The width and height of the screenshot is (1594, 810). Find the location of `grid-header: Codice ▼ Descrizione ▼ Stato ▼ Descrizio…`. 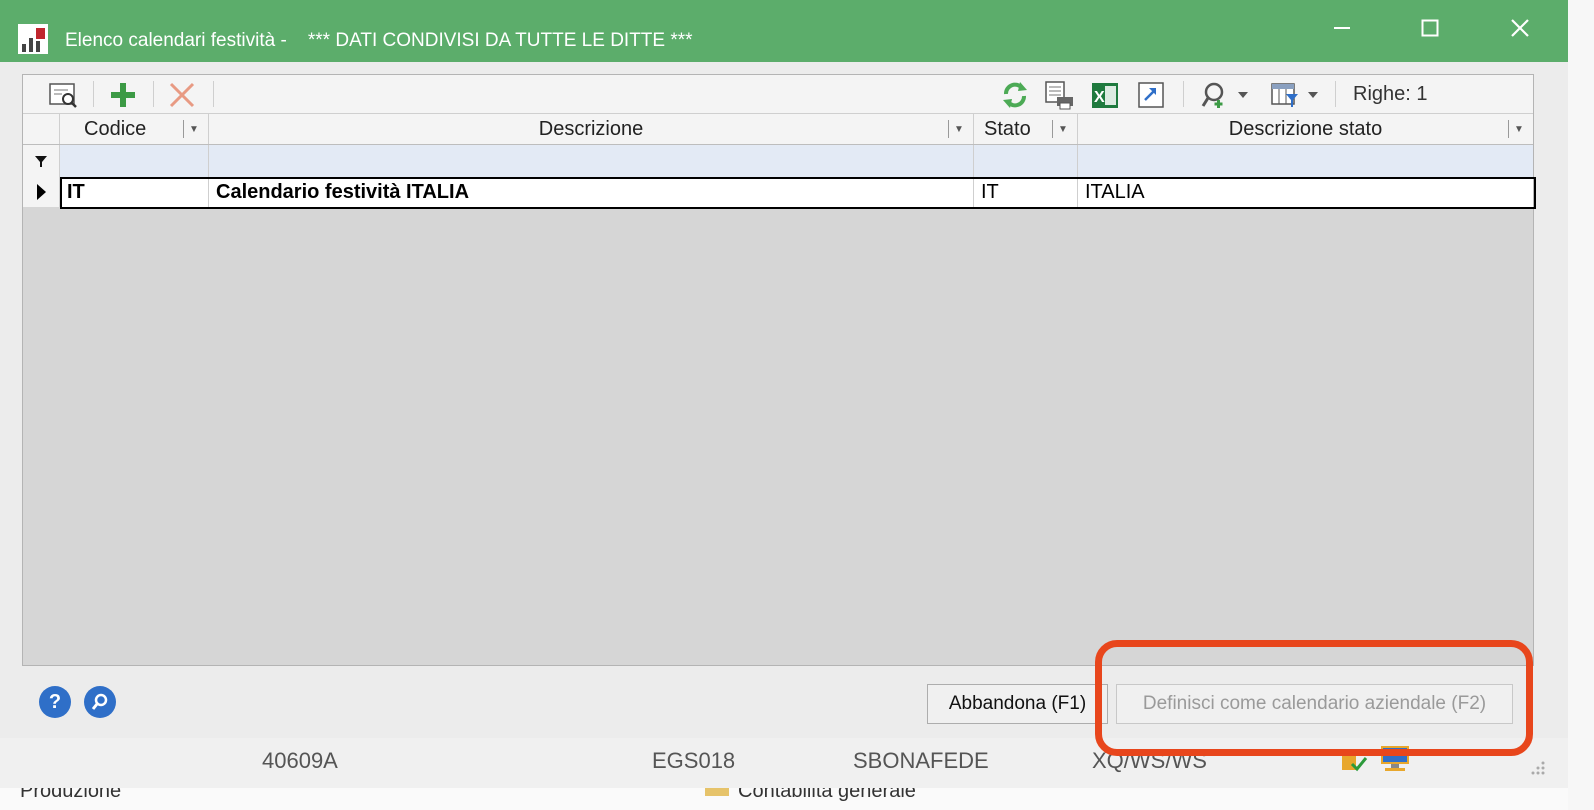

grid-header: Codice ▼ Descrizione ▼ Stato ▼ Descrizio… is located at coordinates (778, 129).